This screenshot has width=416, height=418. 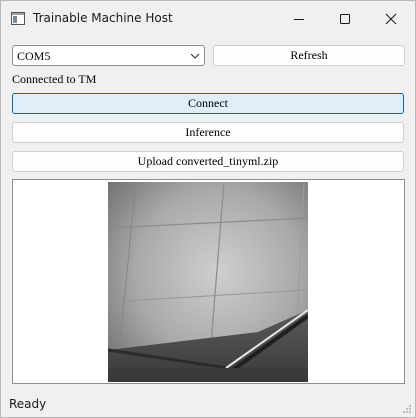 I want to click on port-select-value: COM5, so click(x=34, y=56).